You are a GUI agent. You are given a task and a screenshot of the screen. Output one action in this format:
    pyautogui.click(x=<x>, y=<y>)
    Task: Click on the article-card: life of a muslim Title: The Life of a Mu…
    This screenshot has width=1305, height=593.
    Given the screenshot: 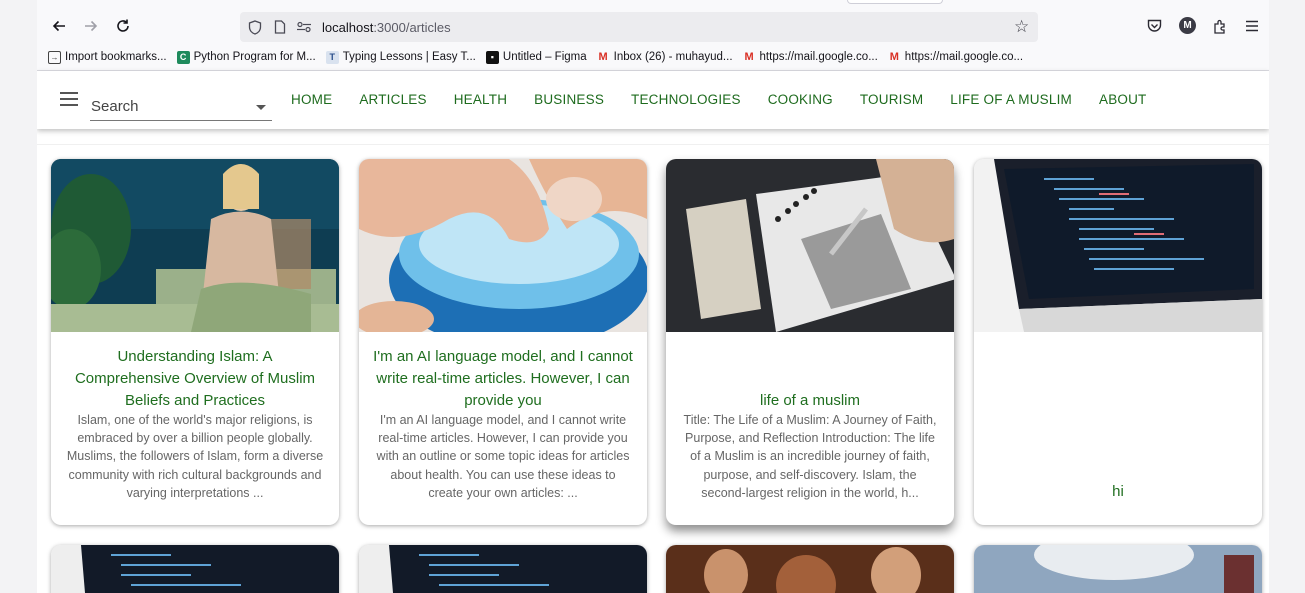 What is the action you would take?
    pyautogui.click(x=810, y=342)
    